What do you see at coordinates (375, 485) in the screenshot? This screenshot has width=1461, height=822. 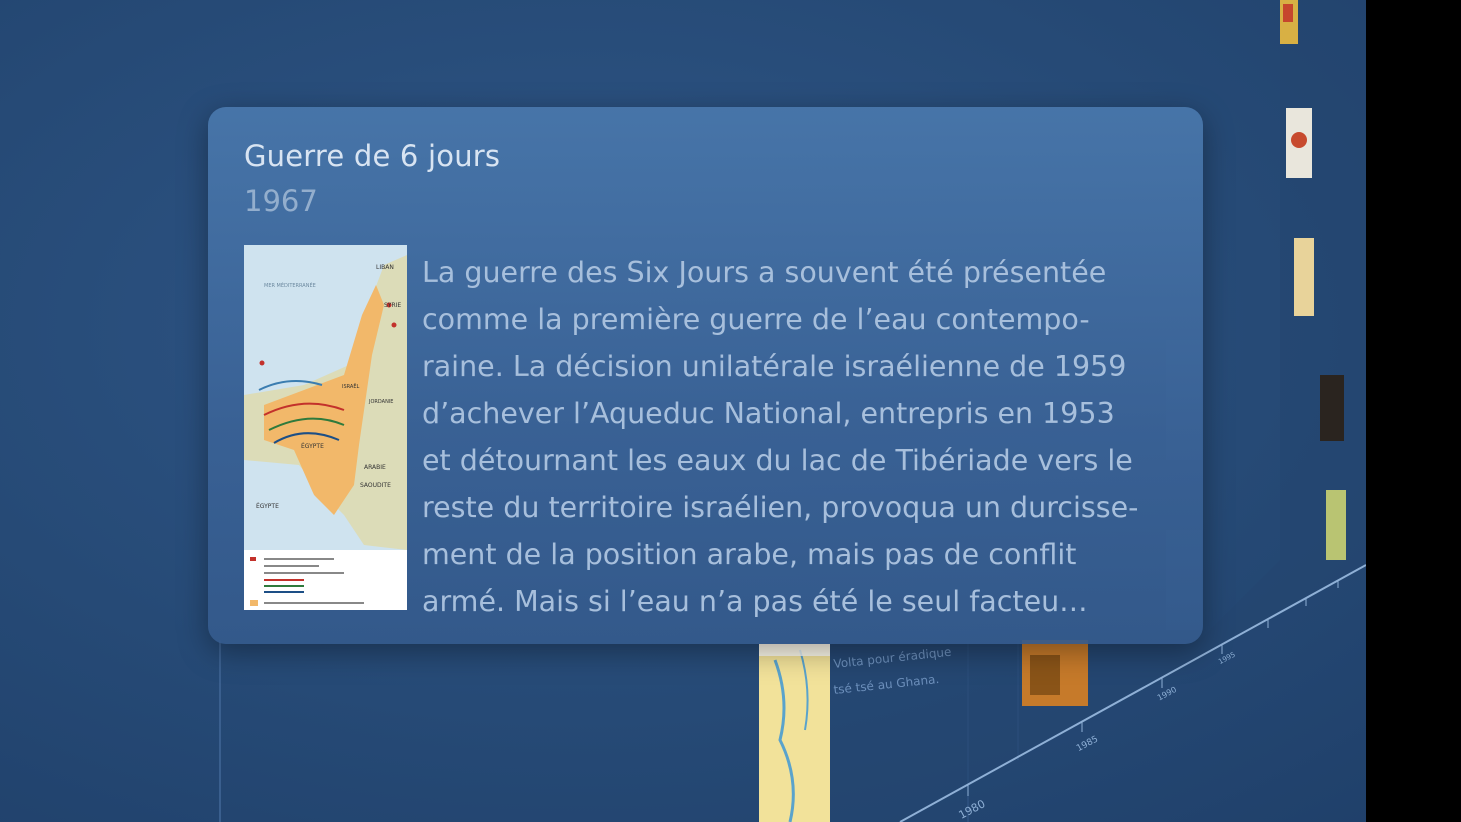 I see `map-label: SAOUDITE` at bounding box center [375, 485].